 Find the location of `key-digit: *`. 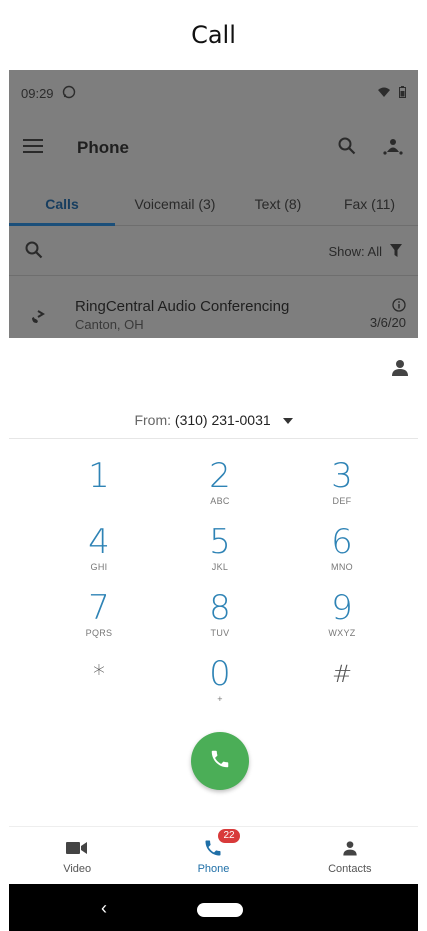

key-digit: * is located at coordinates (99, 674).